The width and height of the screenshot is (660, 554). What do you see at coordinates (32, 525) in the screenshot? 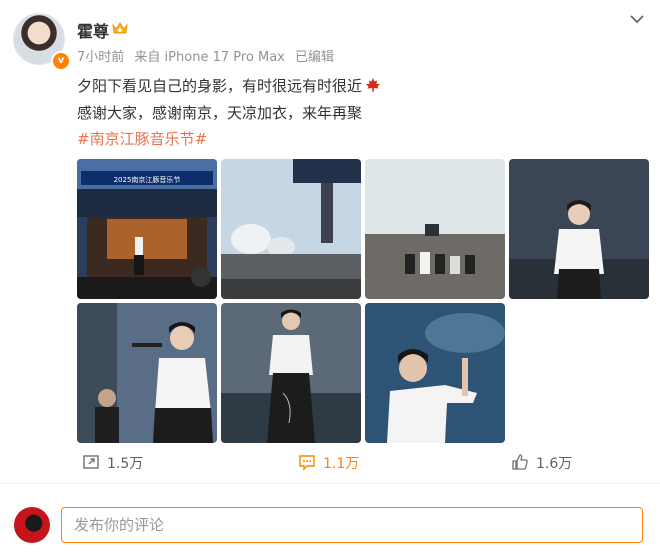
I see `current-user-avatar` at bounding box center [32, 525].